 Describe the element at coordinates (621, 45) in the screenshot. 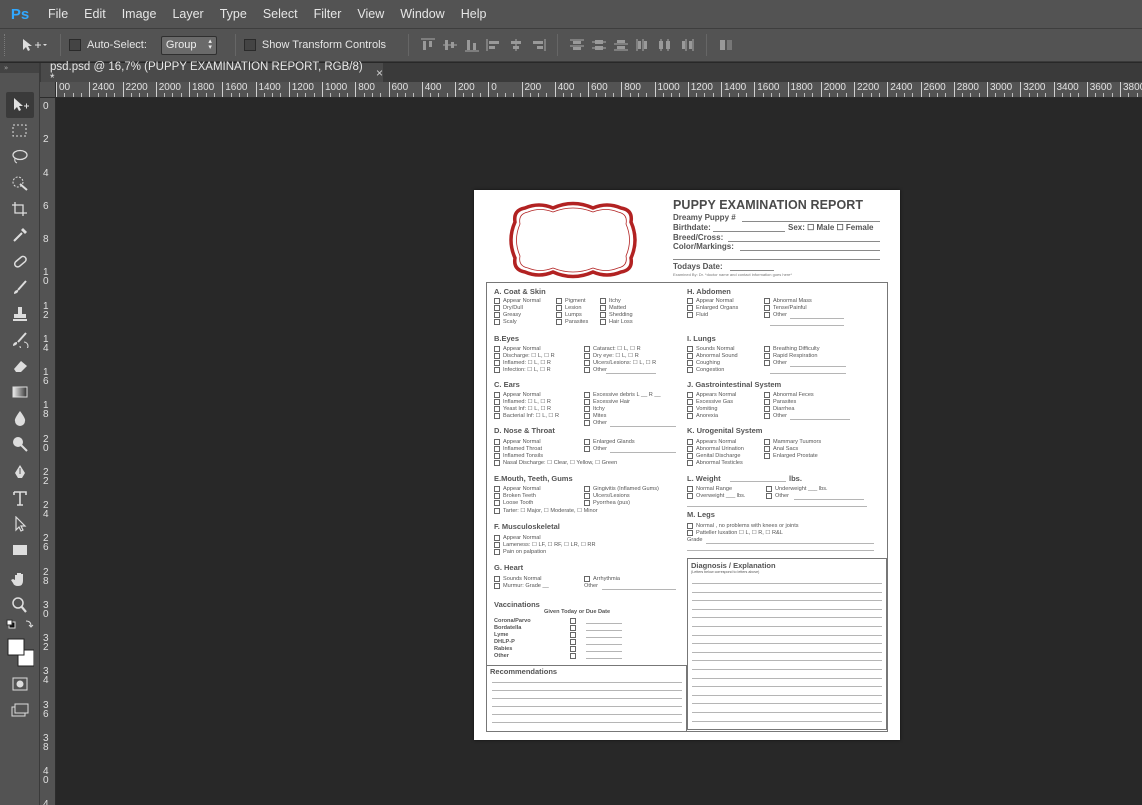

I see `distribute-bottom-edges-icon` at that location.